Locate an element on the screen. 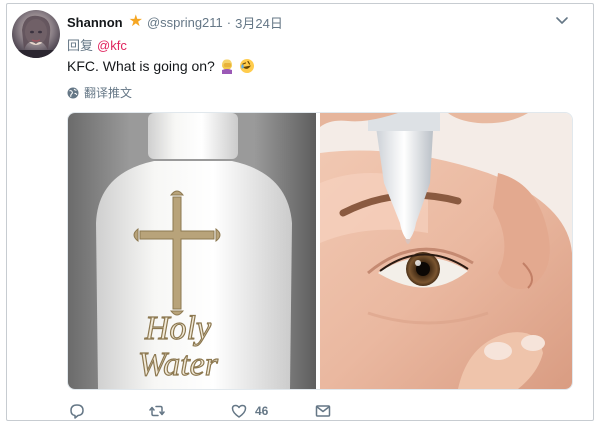  reply-prefix: 回复 is located at coordinates (80, 45).